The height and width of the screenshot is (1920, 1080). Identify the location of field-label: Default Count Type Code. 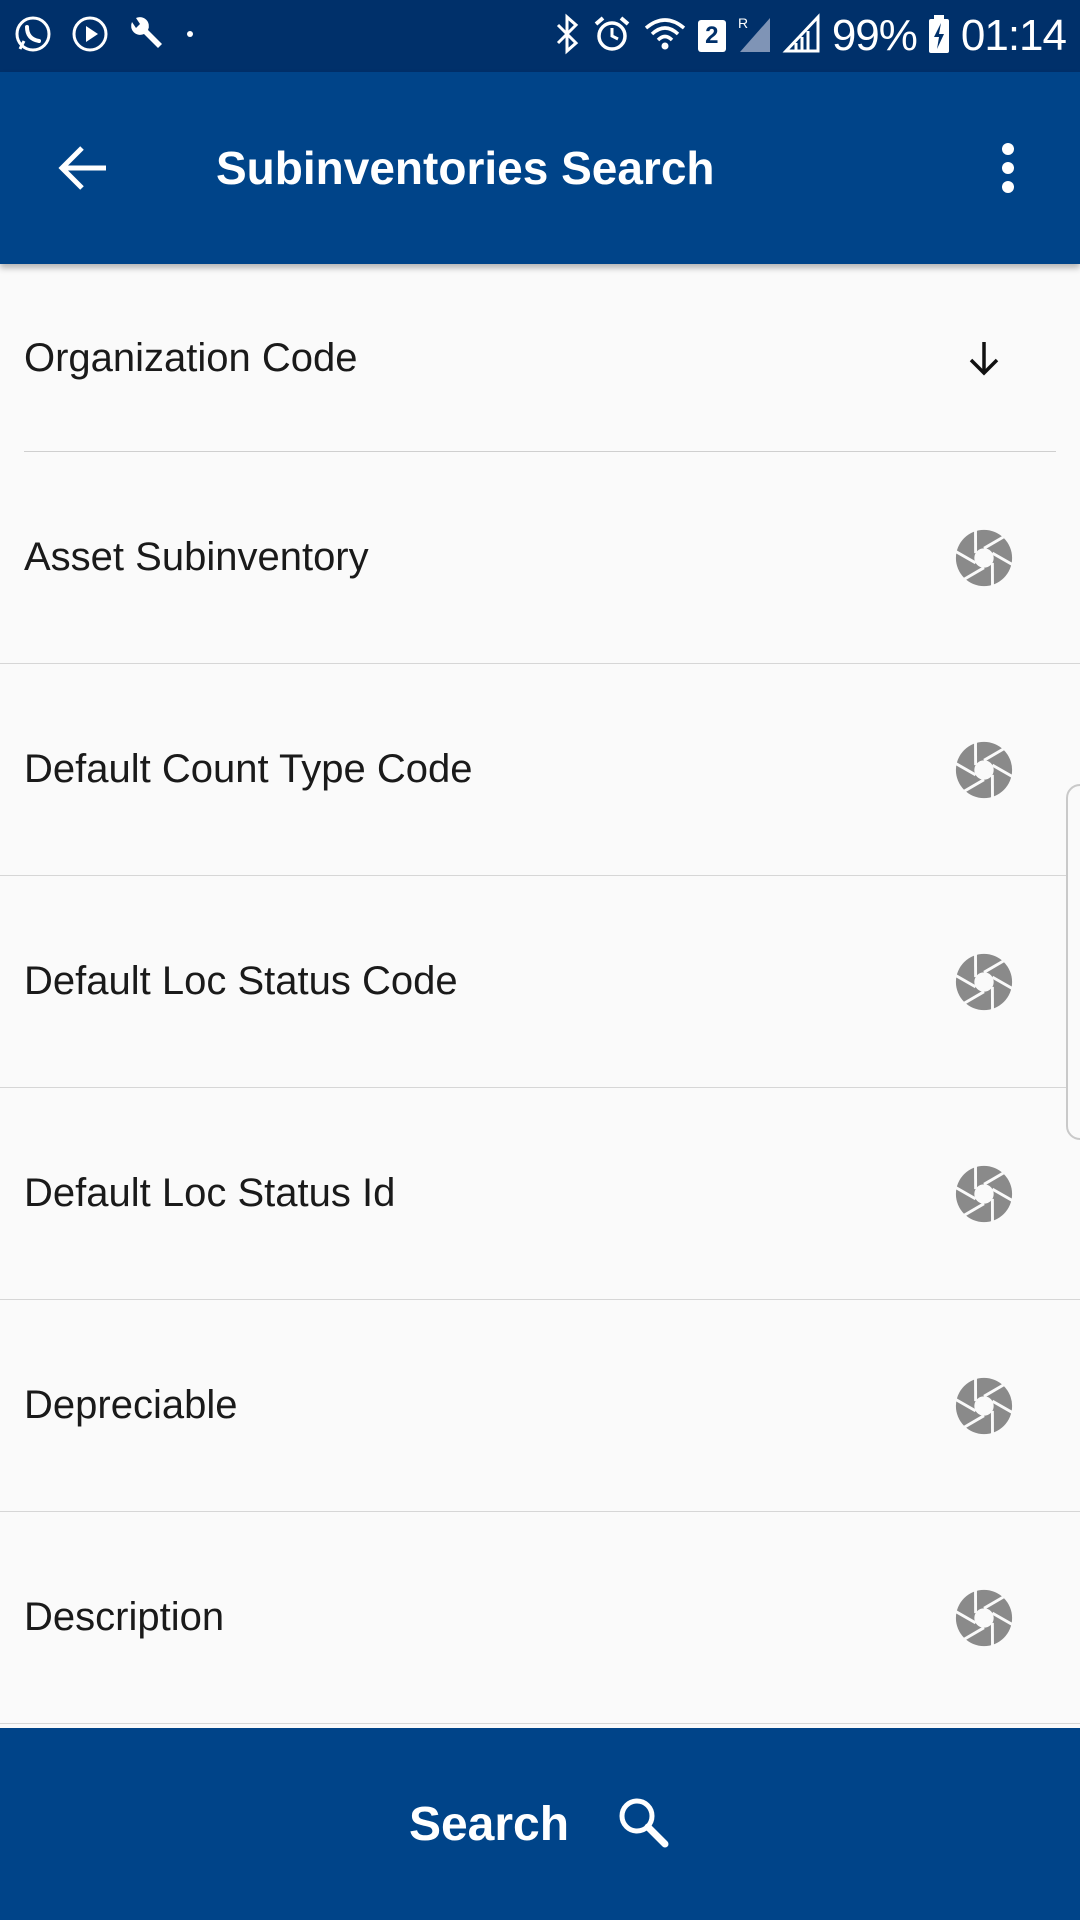
(248, 769).